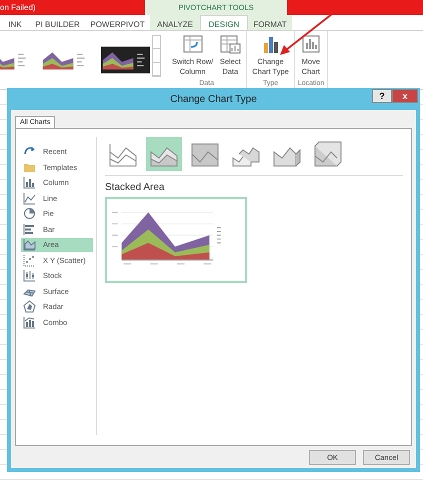  Describe the element at coordinates (29, 198) in the screenshot. I see `line-chart-icon` at that location.